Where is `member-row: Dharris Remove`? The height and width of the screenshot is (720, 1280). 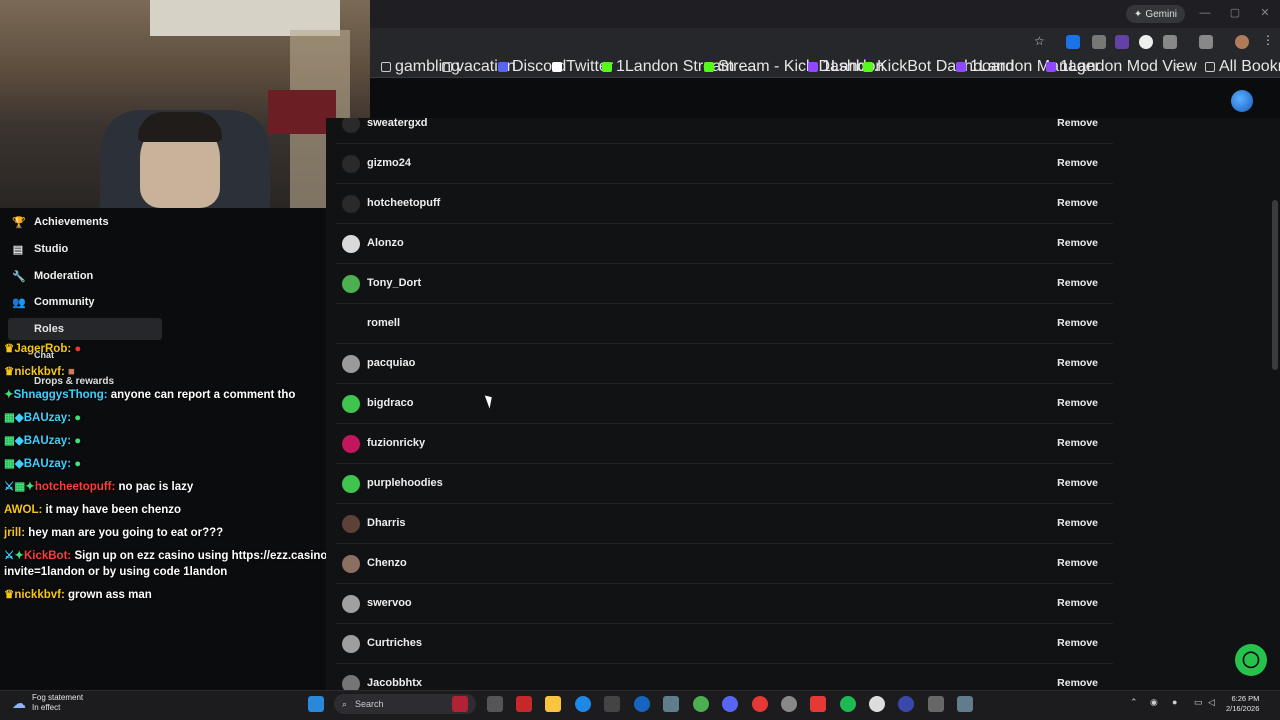 member-row: Dharris Remove is located at coordinates (724, 524).